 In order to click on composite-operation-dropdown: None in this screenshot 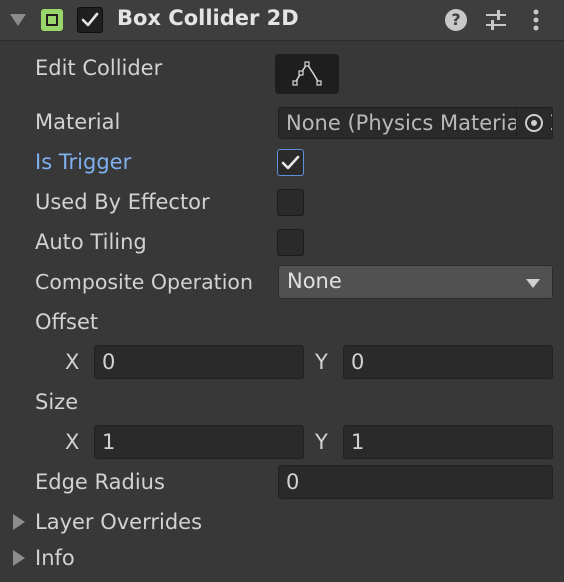, I will do `click(415, 282)`.